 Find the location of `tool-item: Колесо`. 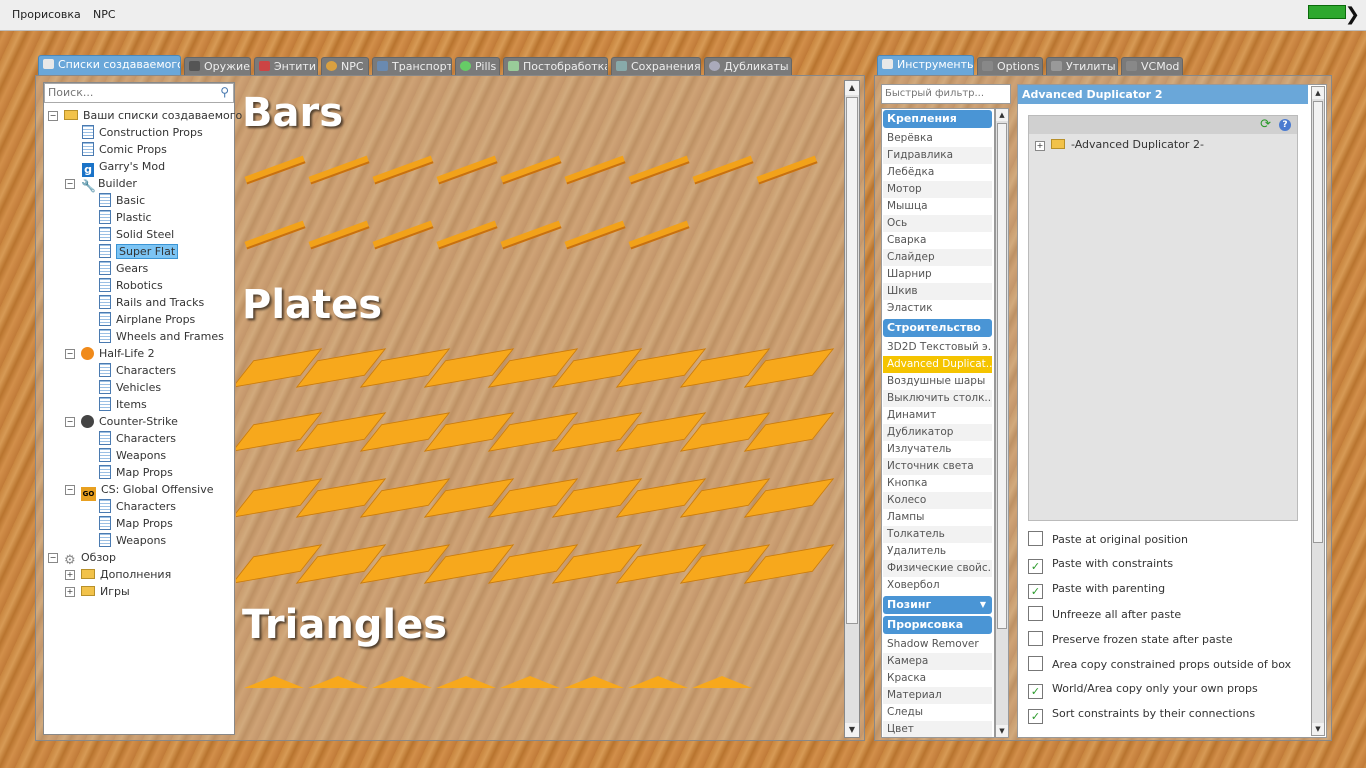

tool-item: Колесо is located at coordinates (937, 500).